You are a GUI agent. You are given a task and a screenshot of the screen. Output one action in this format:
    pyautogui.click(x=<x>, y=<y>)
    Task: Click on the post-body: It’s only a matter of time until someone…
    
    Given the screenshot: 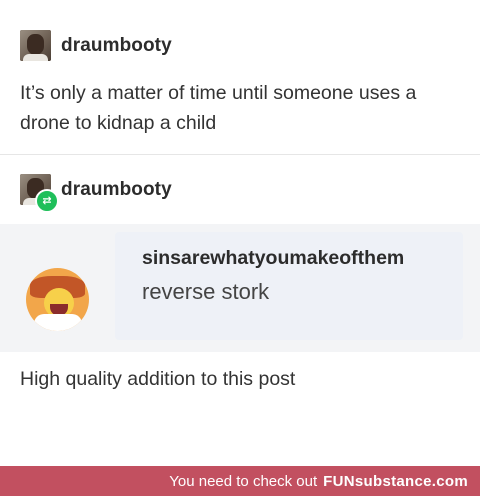 What is the action you would take?
    pyautogui.click(x=218, y=108)
    